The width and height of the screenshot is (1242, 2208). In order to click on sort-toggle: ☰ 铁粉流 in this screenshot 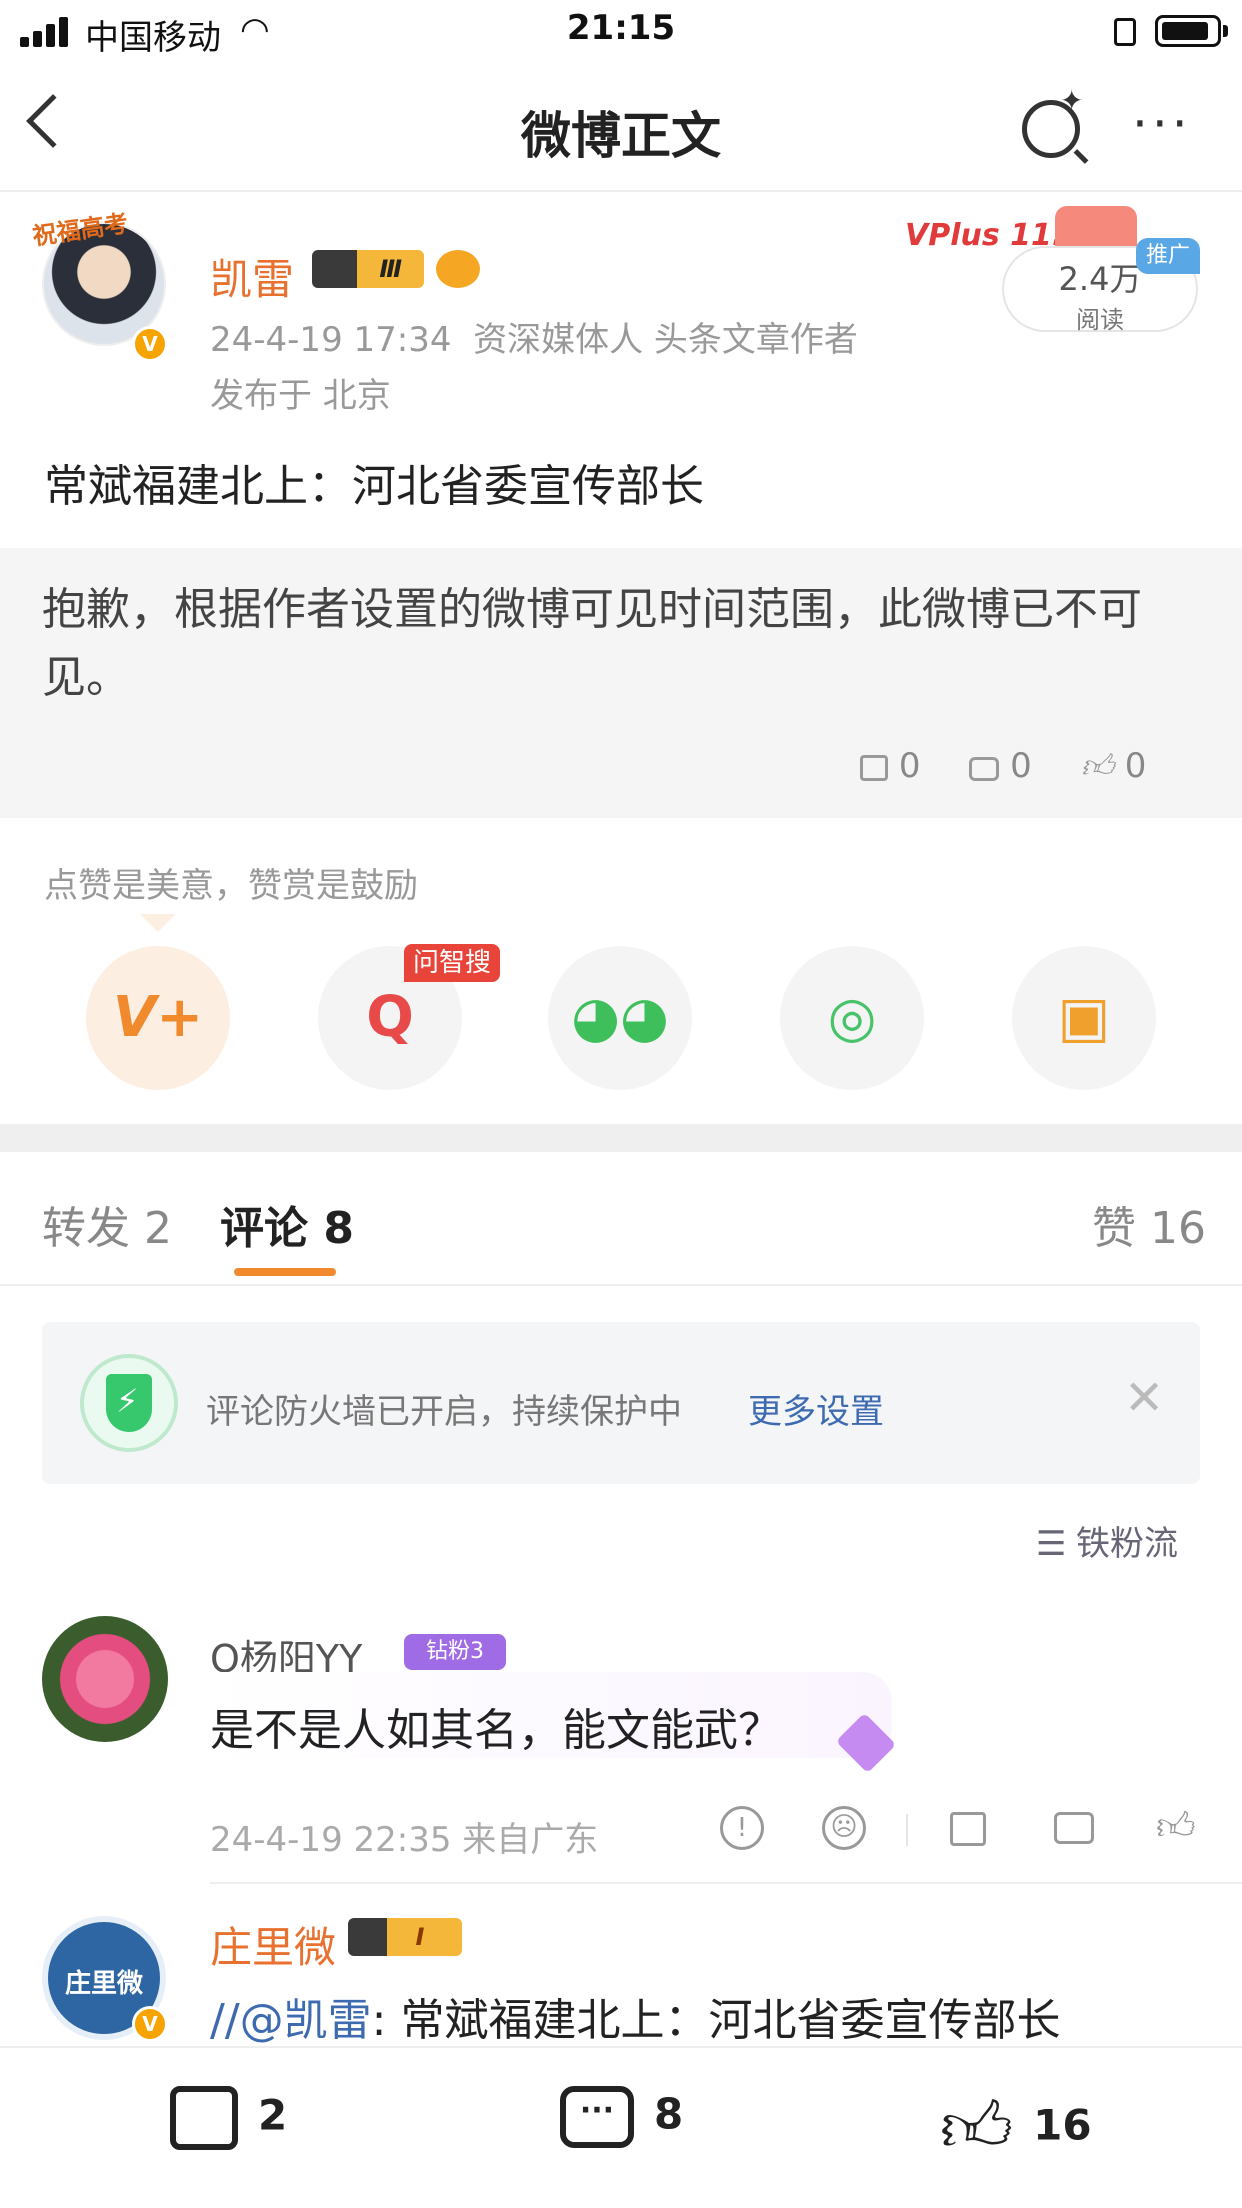, I will do `click(1107, 1540)`.